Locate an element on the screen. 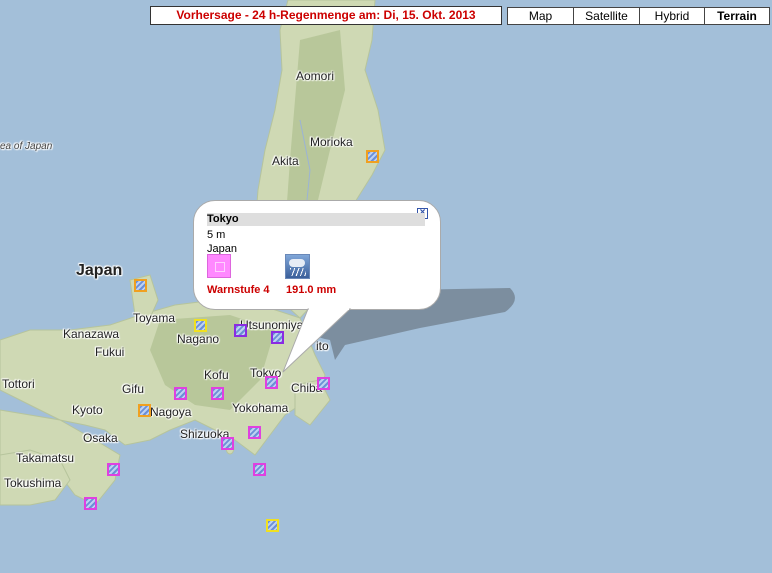 Image resolution: width=772 pixels, height=573 pixels. map-type-control: Map Satellite Hybrid Terrain is located at coordinates (638, 16).